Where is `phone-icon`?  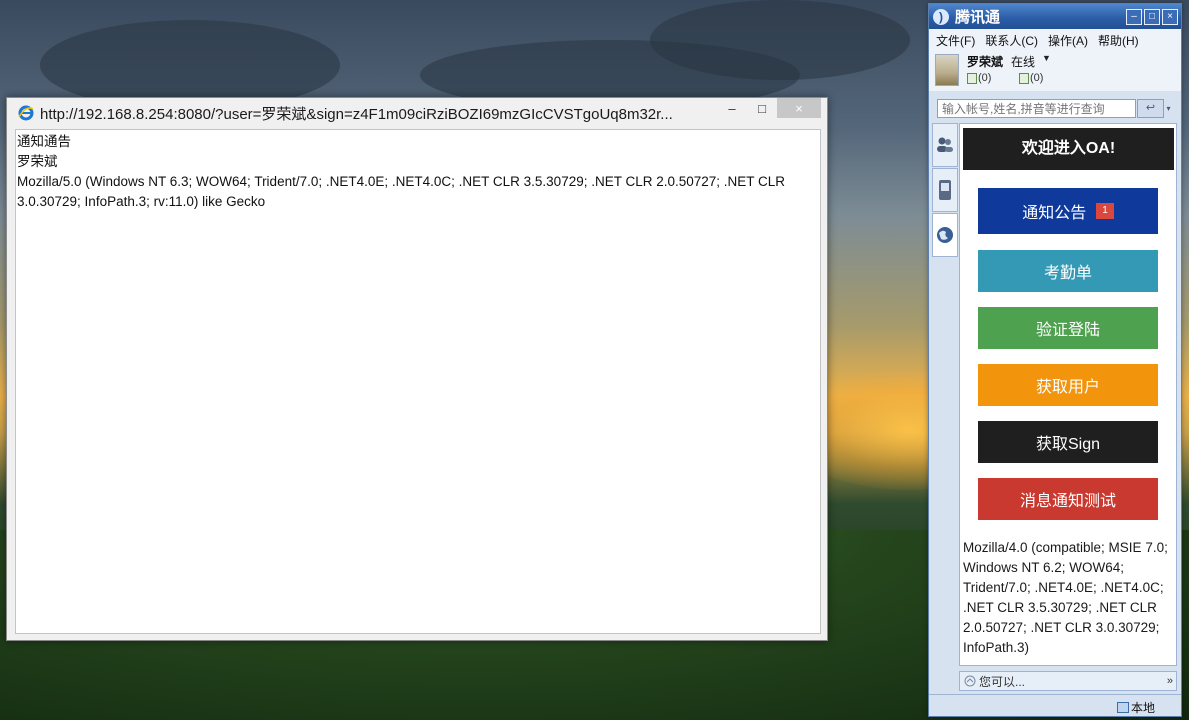
phone-icon is located at coordinates (945, 190).